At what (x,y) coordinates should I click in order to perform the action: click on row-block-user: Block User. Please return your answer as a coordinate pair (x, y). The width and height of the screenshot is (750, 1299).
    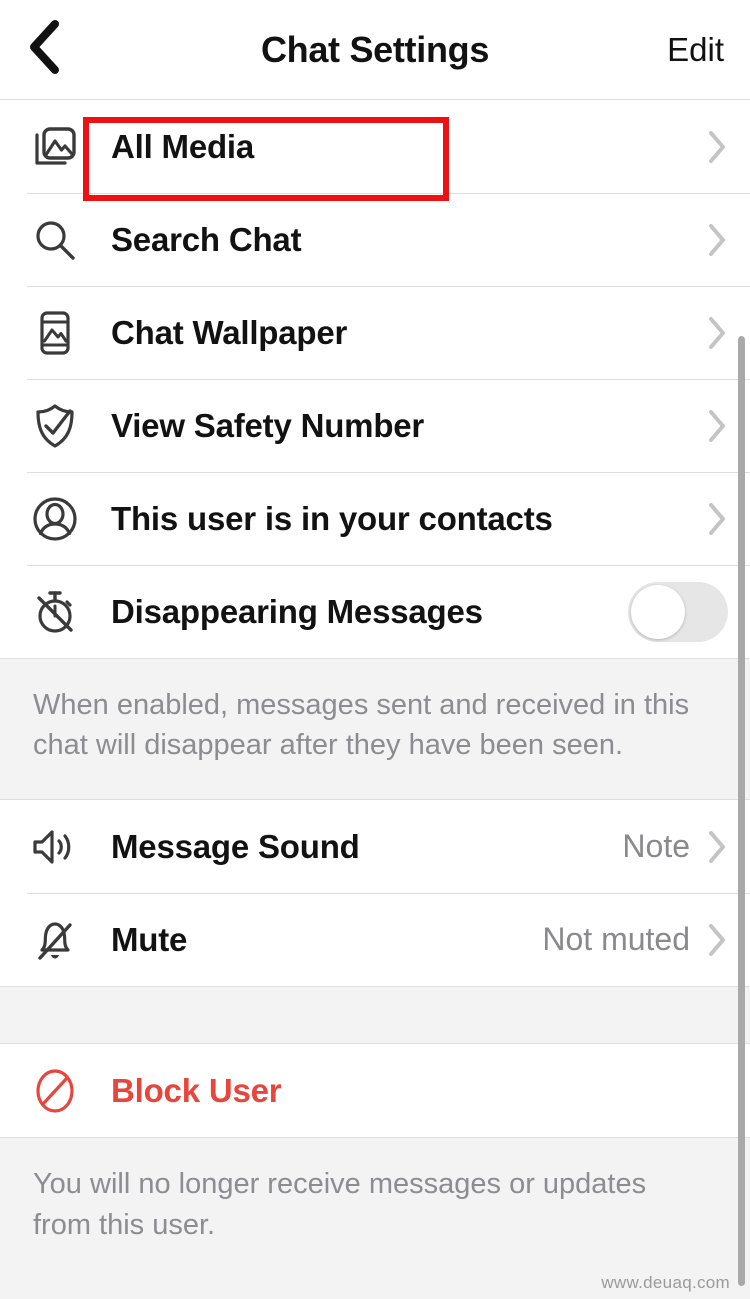
    Looking at the image, I should click on (375, 1091).